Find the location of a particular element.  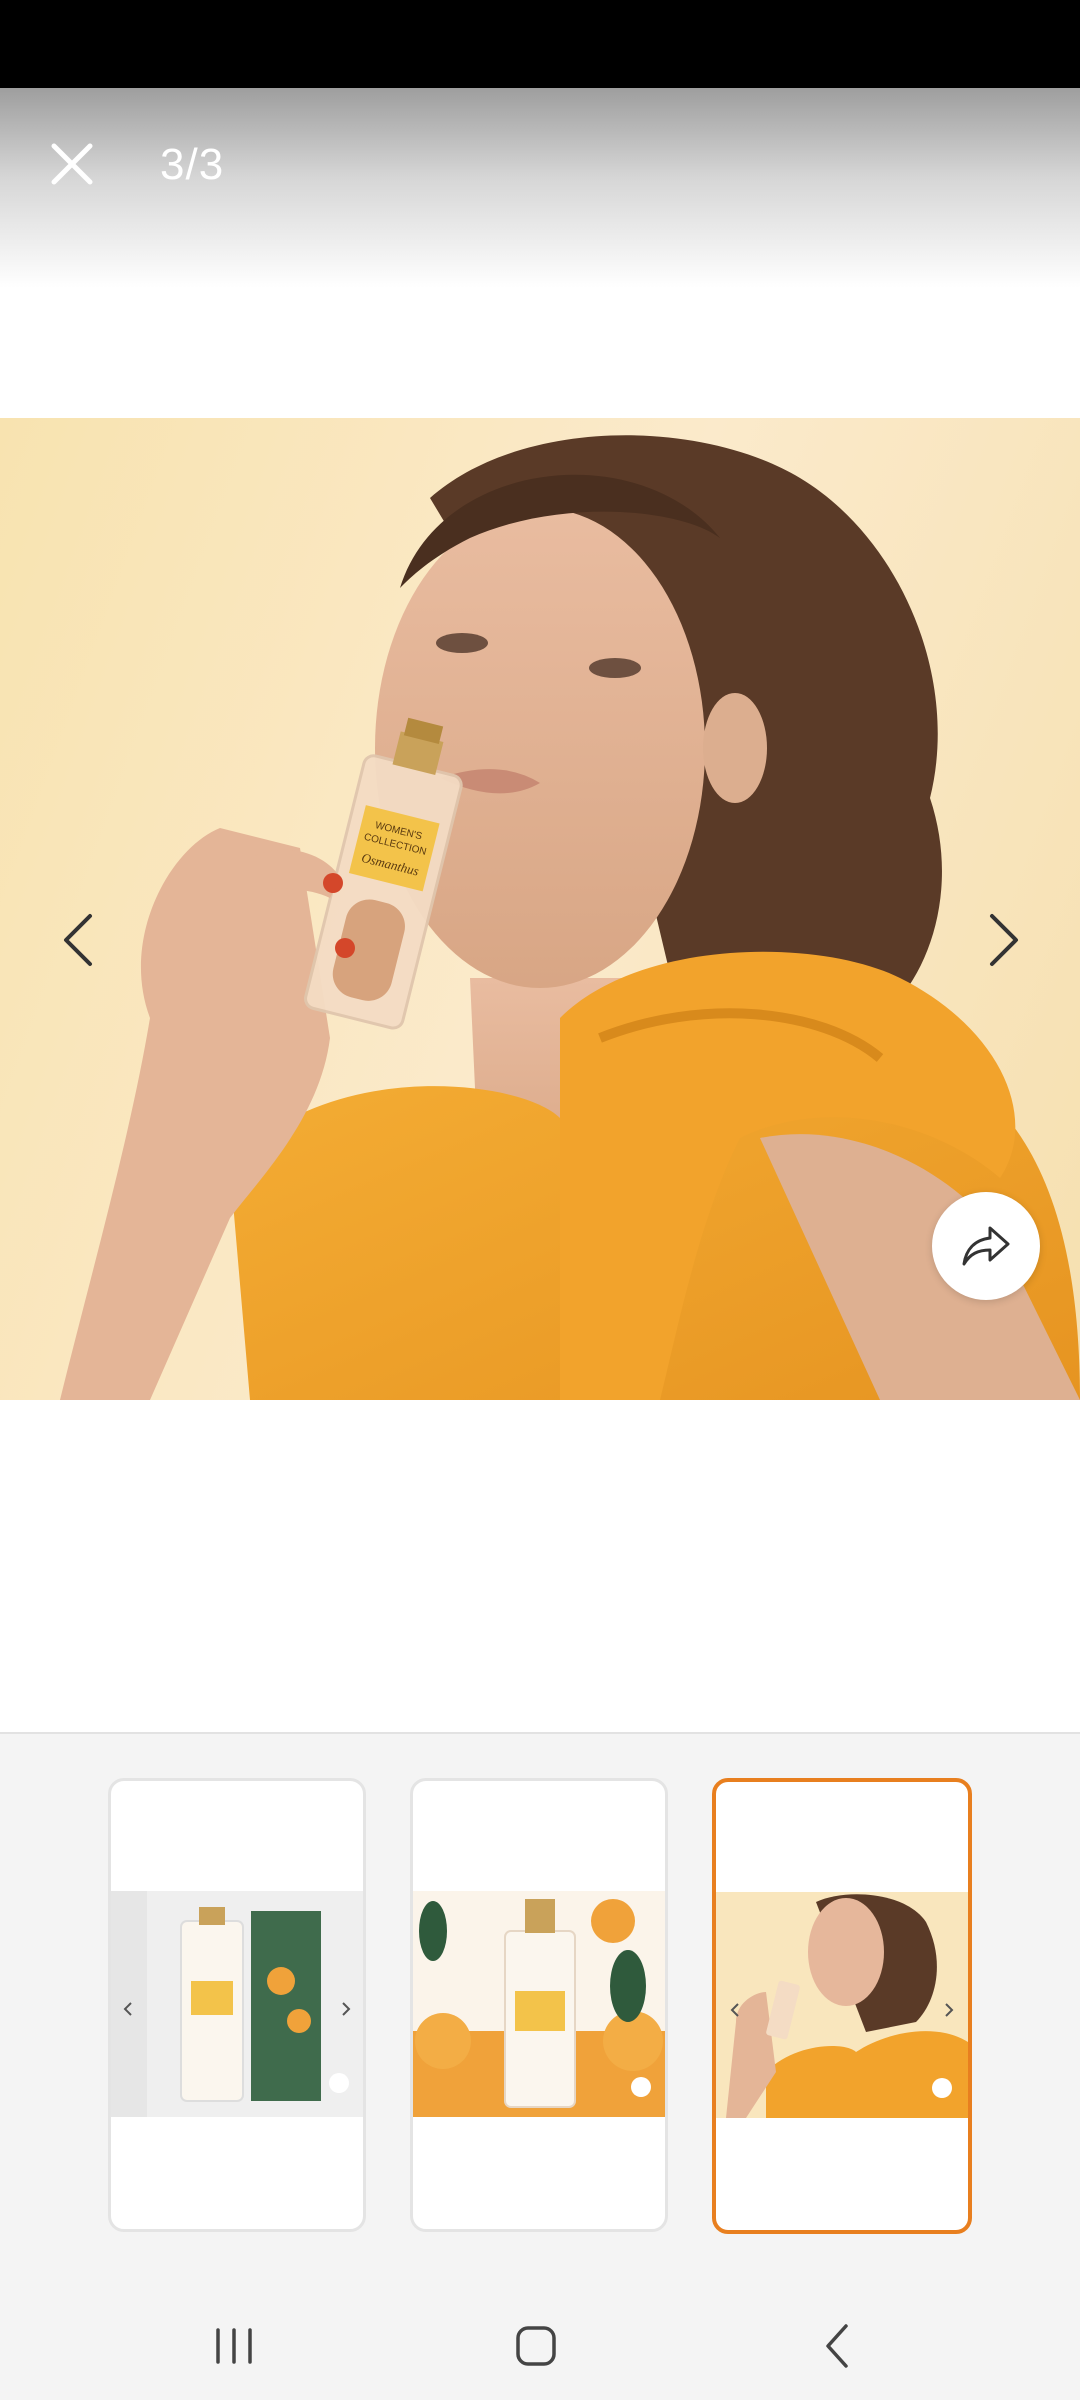

status-bar is located at coordinates (540, 44).